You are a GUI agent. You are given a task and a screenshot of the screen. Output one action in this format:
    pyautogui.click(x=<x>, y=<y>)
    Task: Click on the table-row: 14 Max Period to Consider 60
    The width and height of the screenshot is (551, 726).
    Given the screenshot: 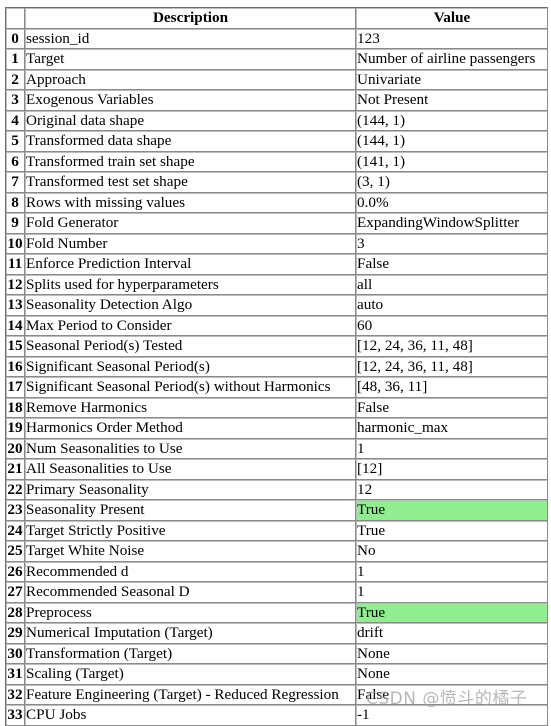 What is the action you would take?
    pyautogui.click(x=277, y=325)
    